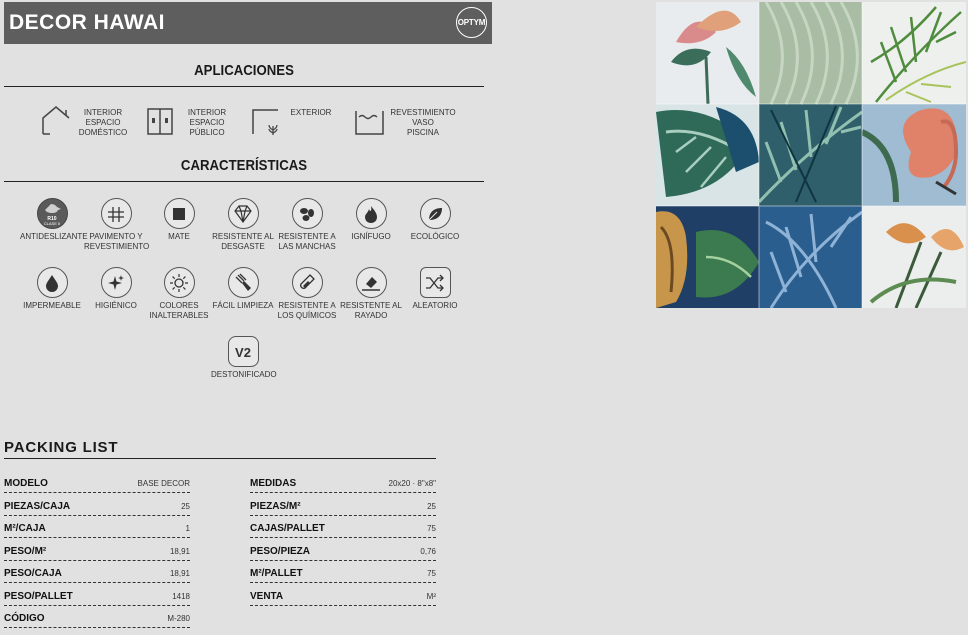 The image size is (968, 635). Describe the element at coordinates (244, 374) in the screenshot. I see `feature-label: DESTONIFICADO` at that location.